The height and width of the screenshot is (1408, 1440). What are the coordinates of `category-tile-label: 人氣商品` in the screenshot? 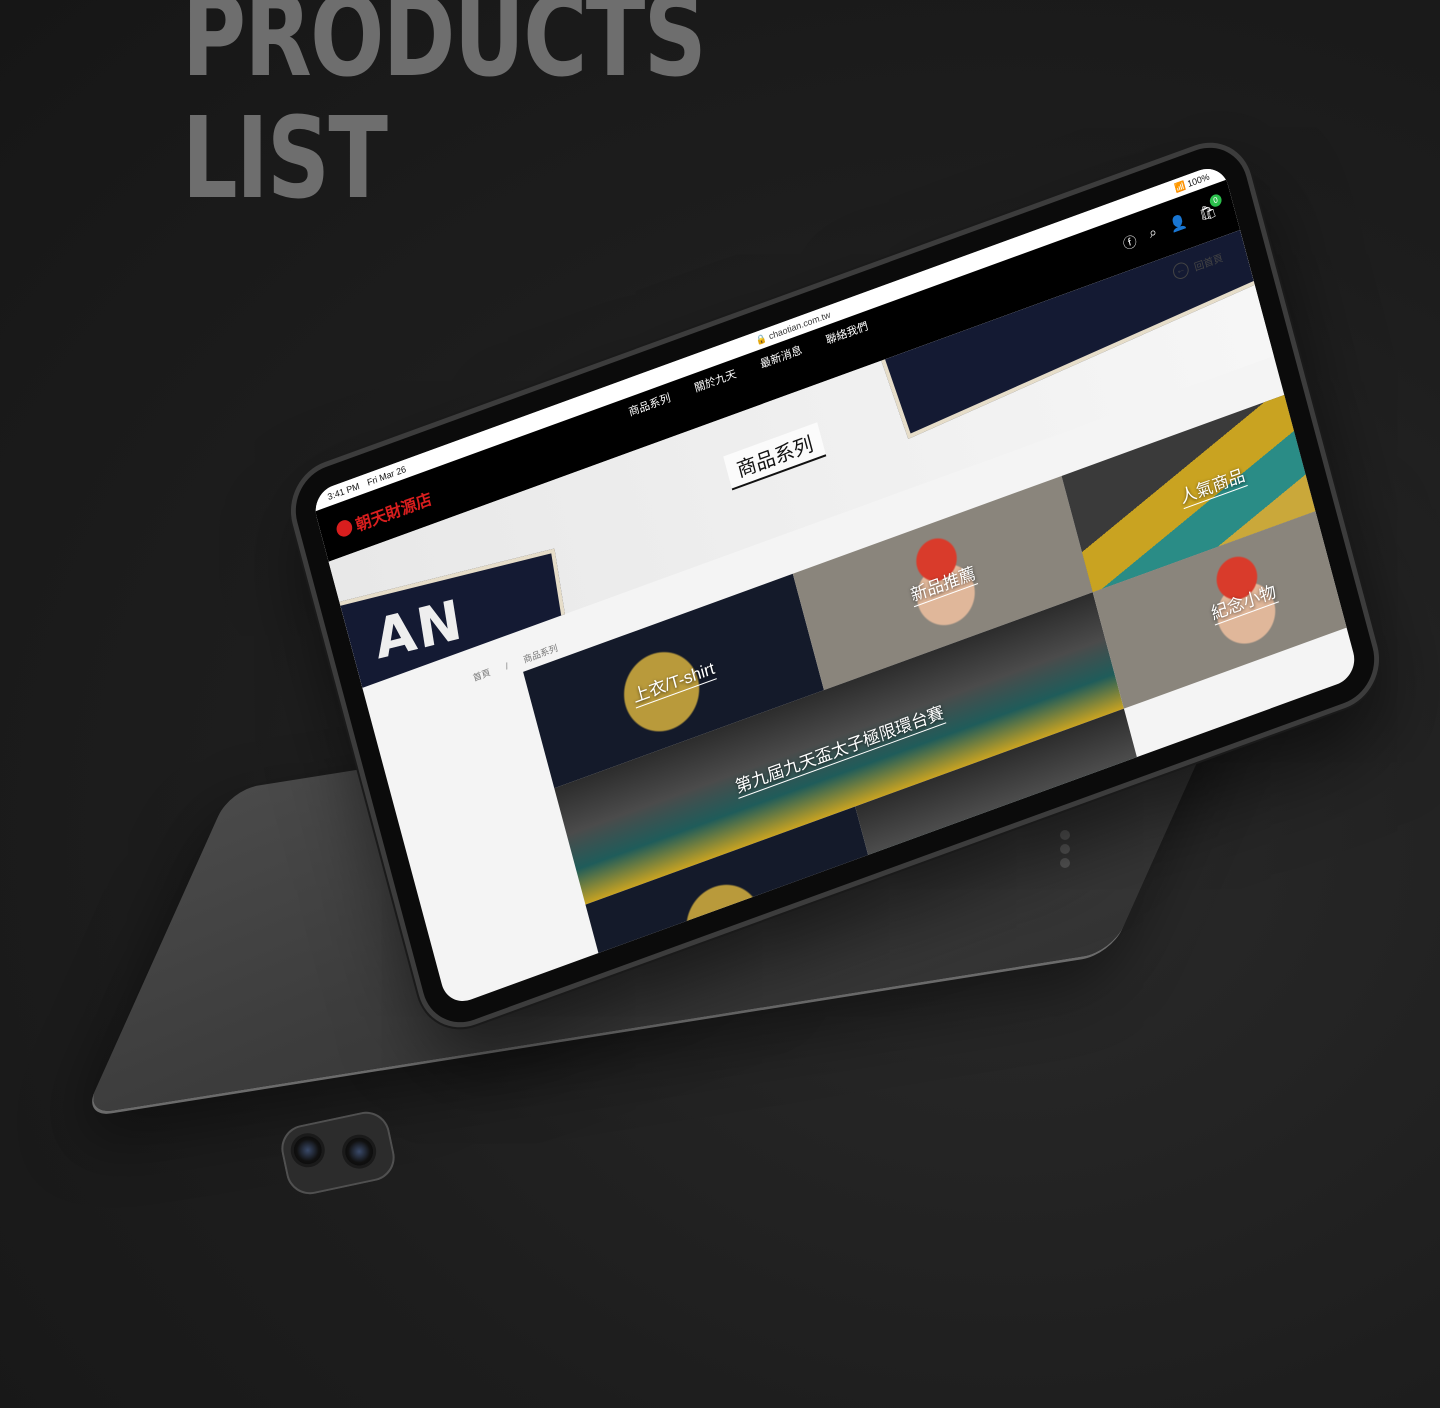 It's located at (1212, 485).